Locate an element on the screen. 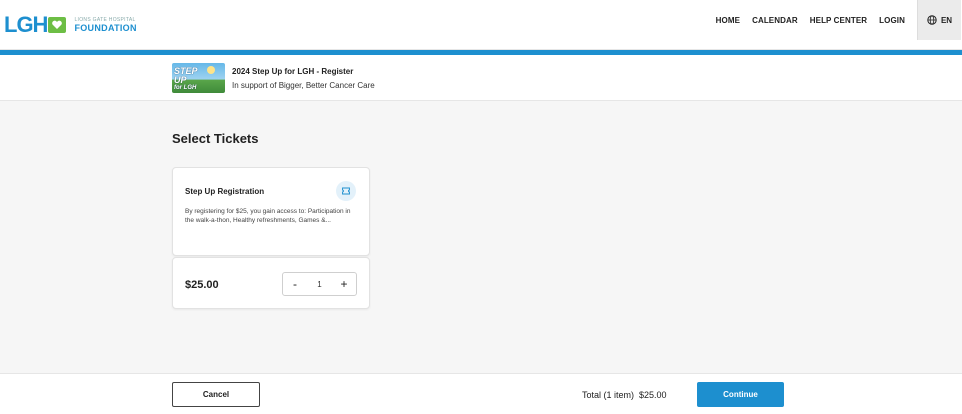 Image resolution: width=962 pixels, height=414 pixels. page-title: Select Tickets is located at coordinates (215, 138).